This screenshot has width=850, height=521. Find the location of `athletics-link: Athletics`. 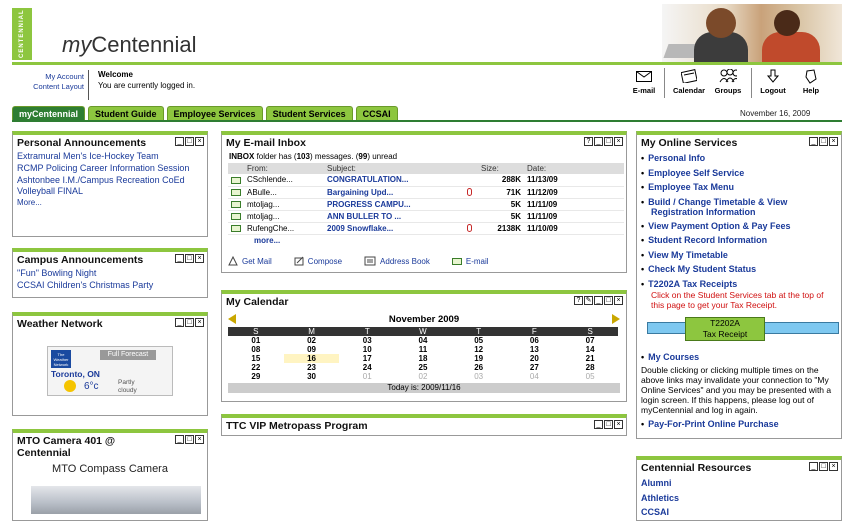

athletics-link: Athletics is located at coordinates (739, 498).